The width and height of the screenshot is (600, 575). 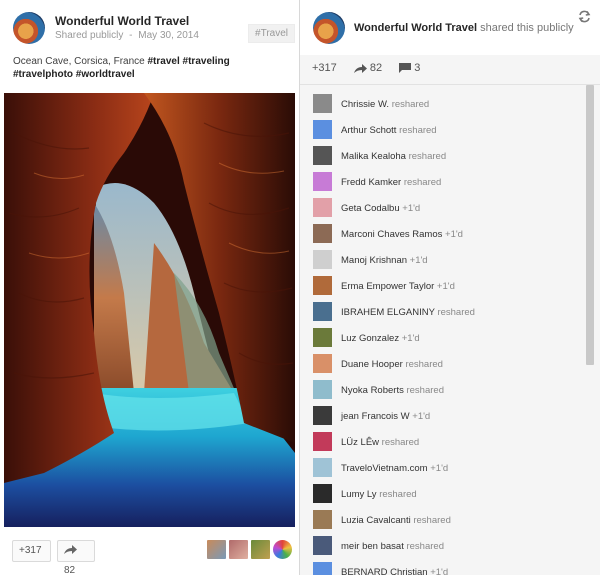 I want to click on share-stat: 82, so click(x=368, y=68).